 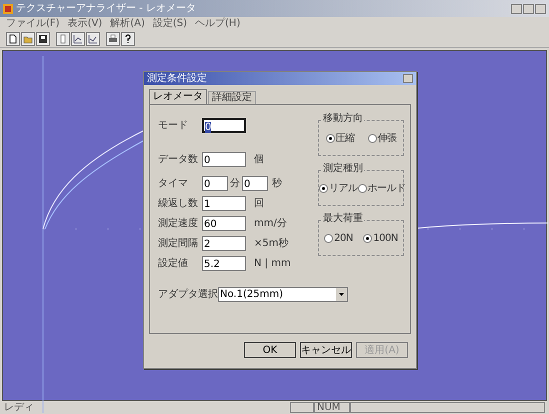 What do you see at coordinates (178, 223) in the screenshot?
I see `field-label: 測定速度` at bounding box center [178, 223].